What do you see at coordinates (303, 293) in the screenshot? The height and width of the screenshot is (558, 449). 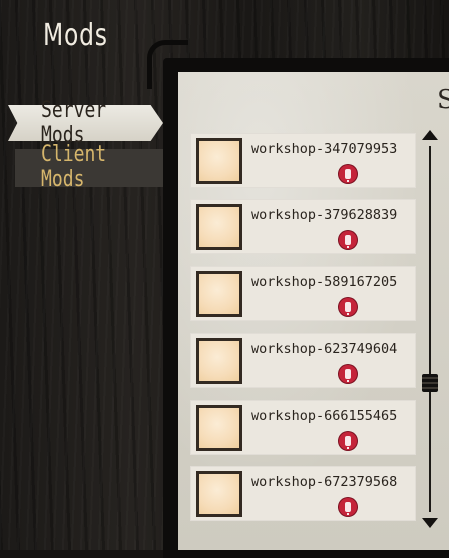 I see `mod-list-item: workshop-589167205` at bounding box center [303, 293].